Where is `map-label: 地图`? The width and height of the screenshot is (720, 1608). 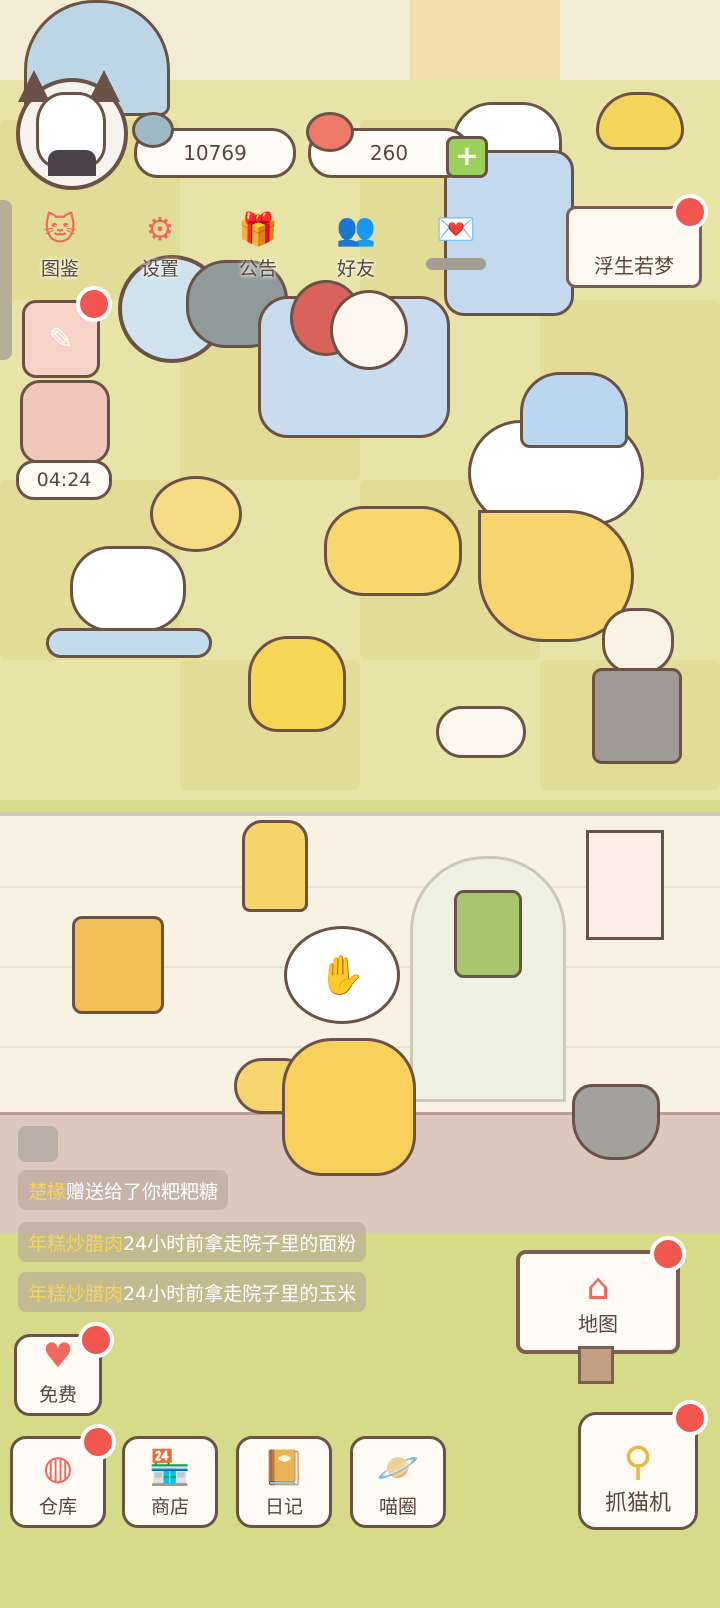
map-label: 地图 is located at coordinates (598, 1324).